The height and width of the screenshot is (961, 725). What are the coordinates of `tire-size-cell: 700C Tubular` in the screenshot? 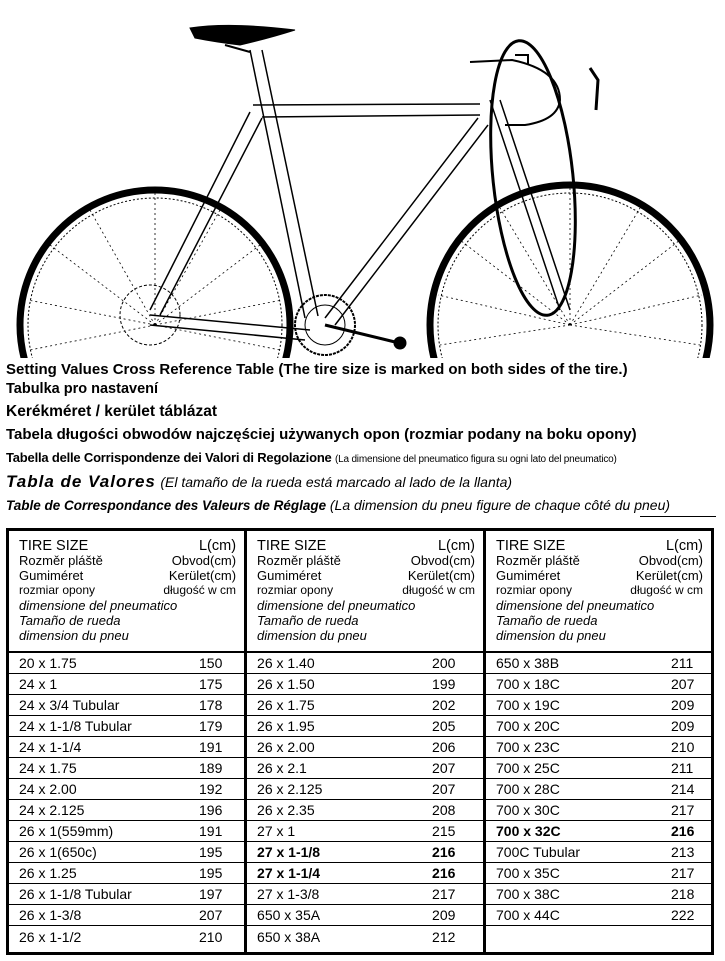 It's located at (538, 852).